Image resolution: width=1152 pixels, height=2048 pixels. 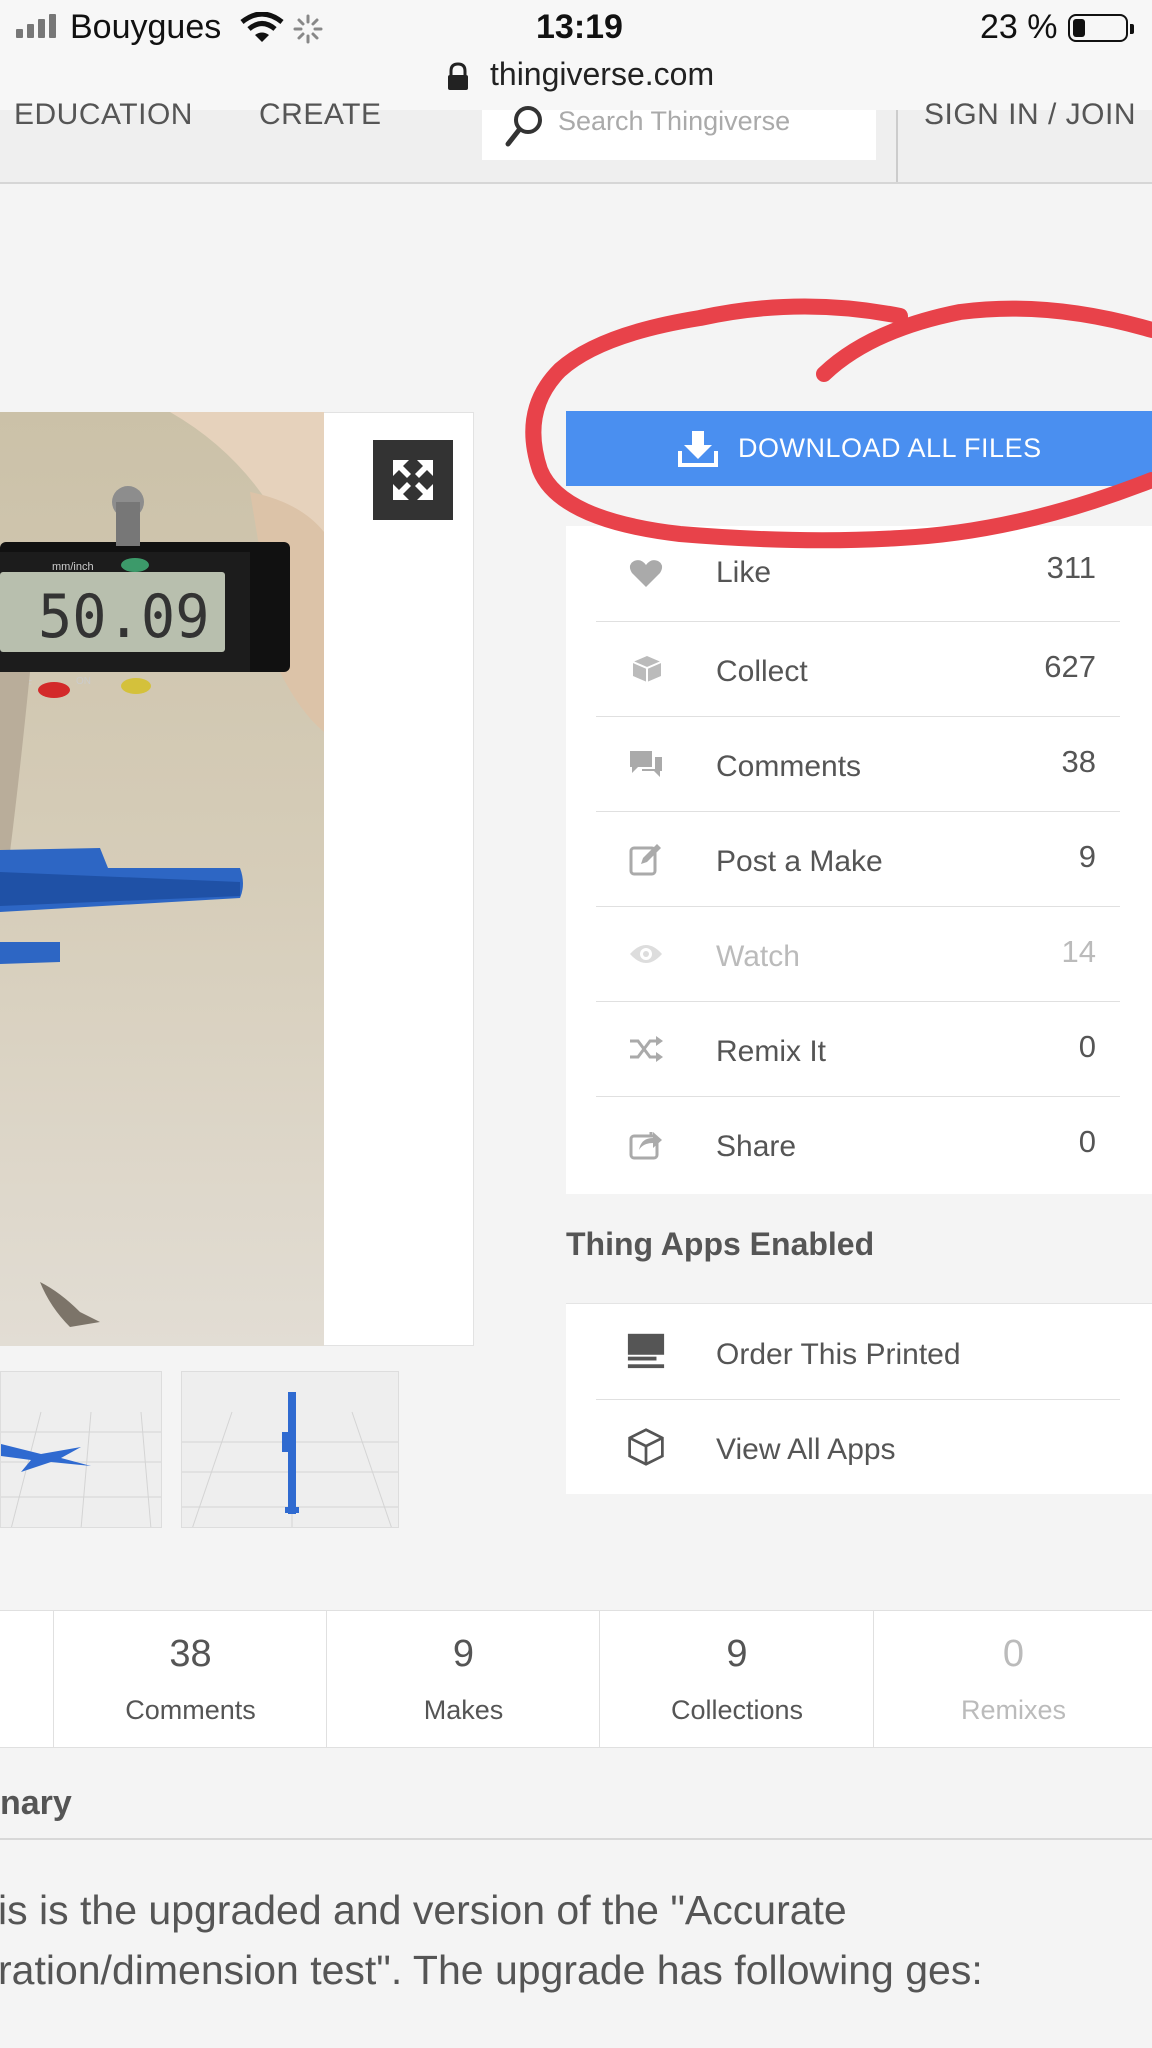 What do you see at coordinates (771, 1051) in the screenshot?
I see `action-label: Remix It` at bounding box center [771, 1051].